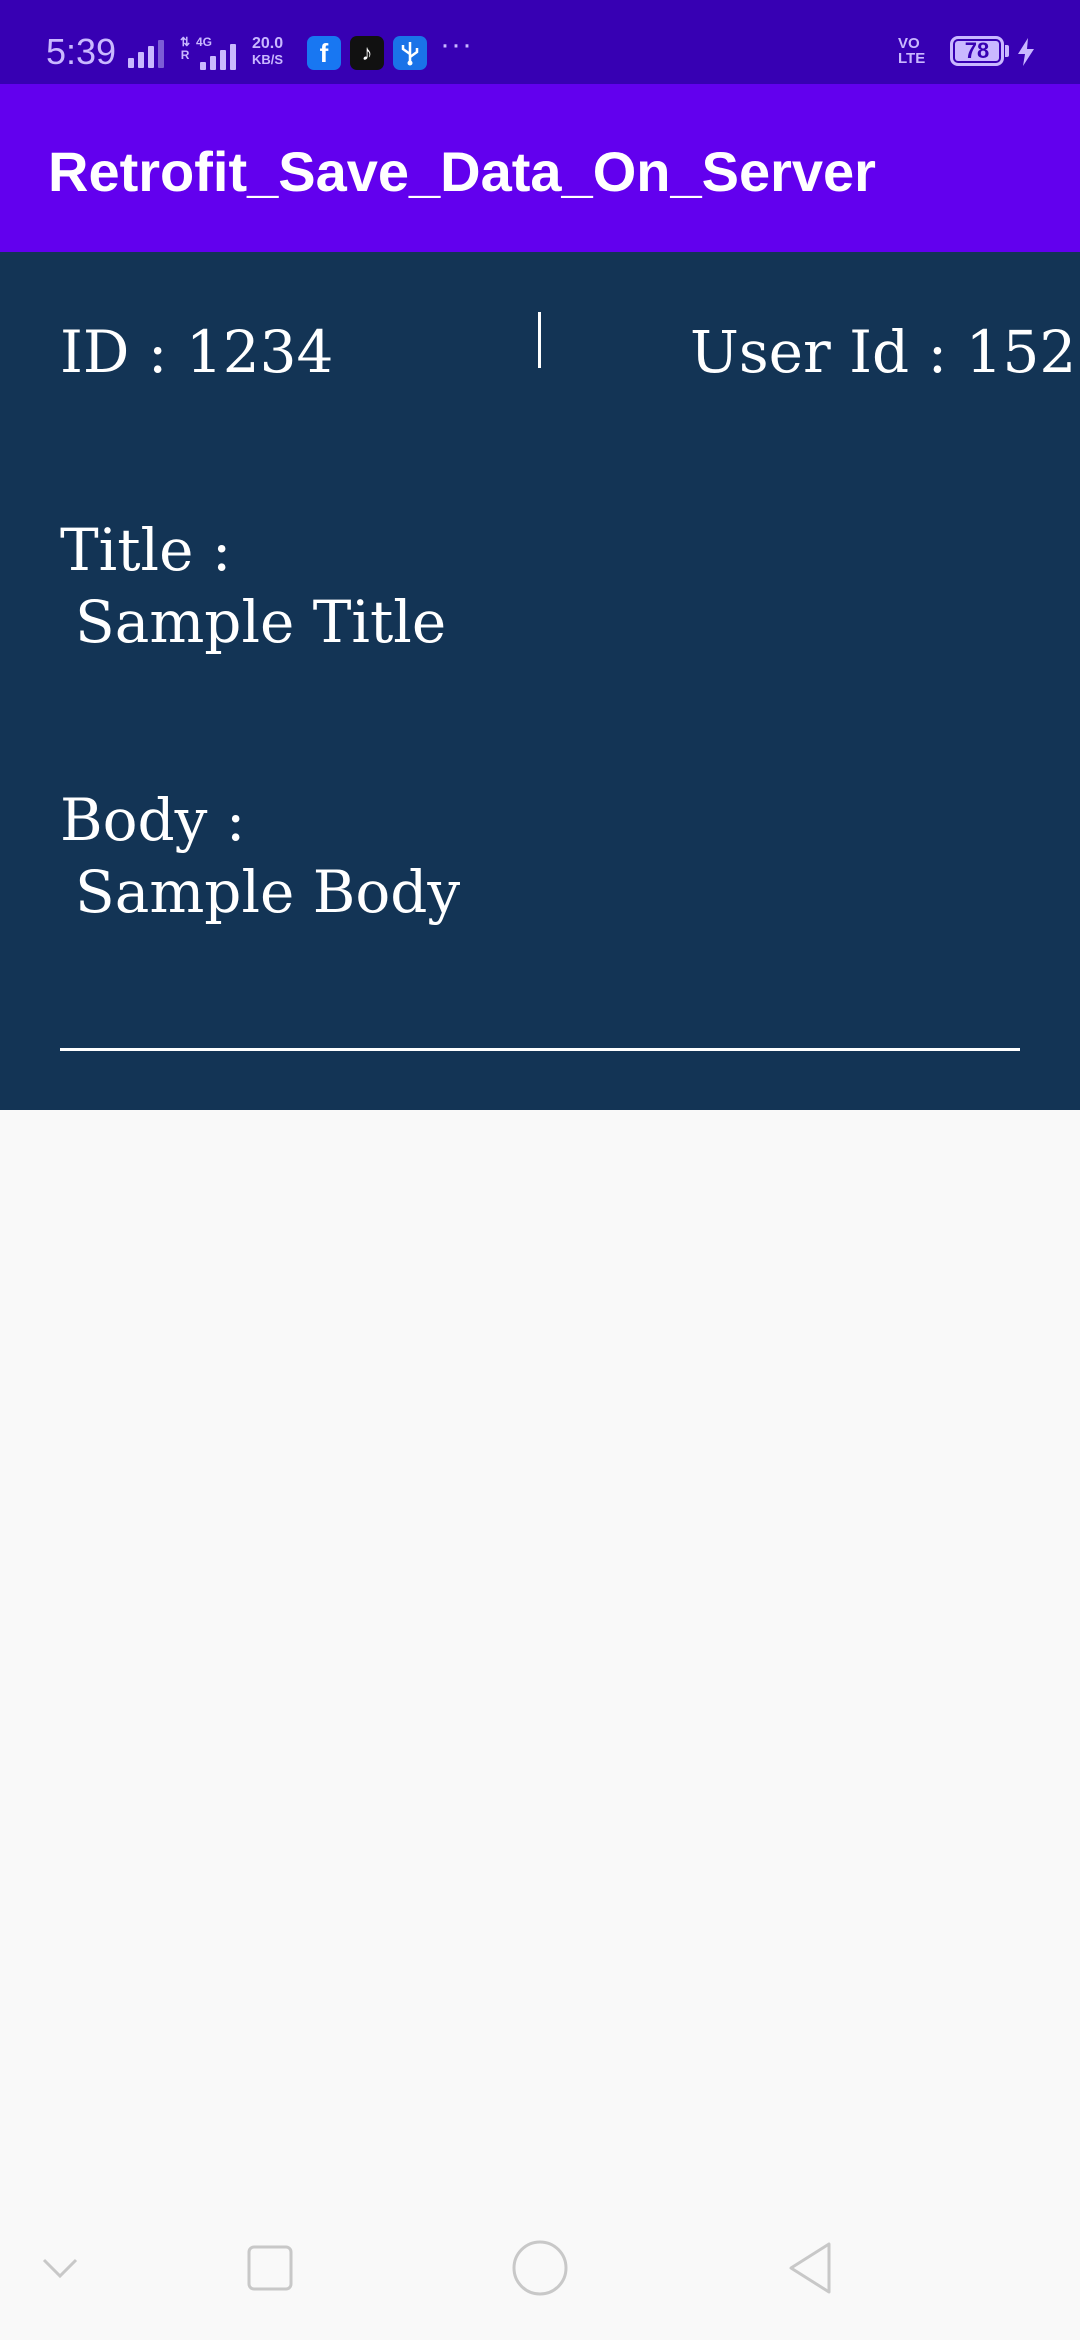 This screenshot has height=2340, width=1080. I want to click on signal-strength-2-icon, so click(218, 57).